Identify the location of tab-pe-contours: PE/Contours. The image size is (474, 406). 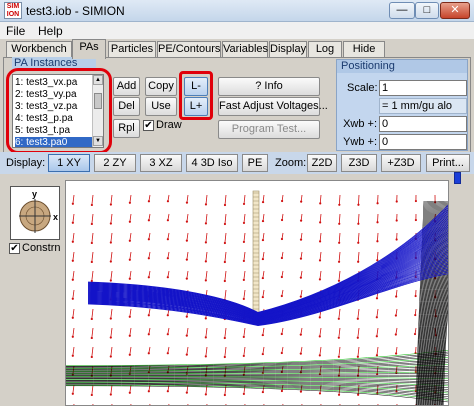
(189, 49).